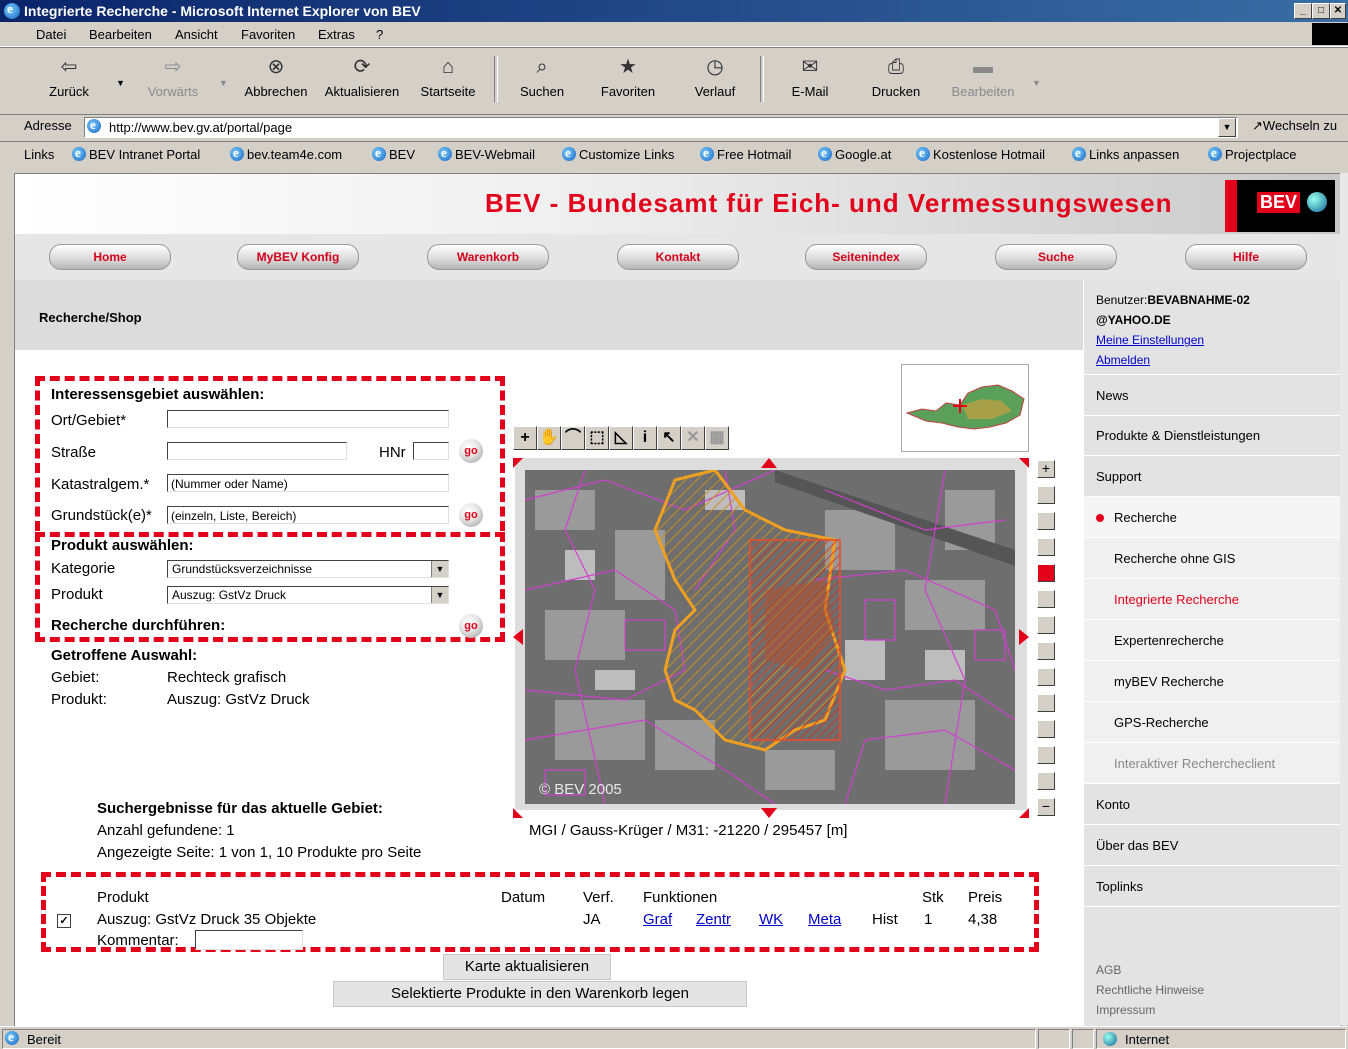  I want to click on menu-help: ?, so click(379, 34).